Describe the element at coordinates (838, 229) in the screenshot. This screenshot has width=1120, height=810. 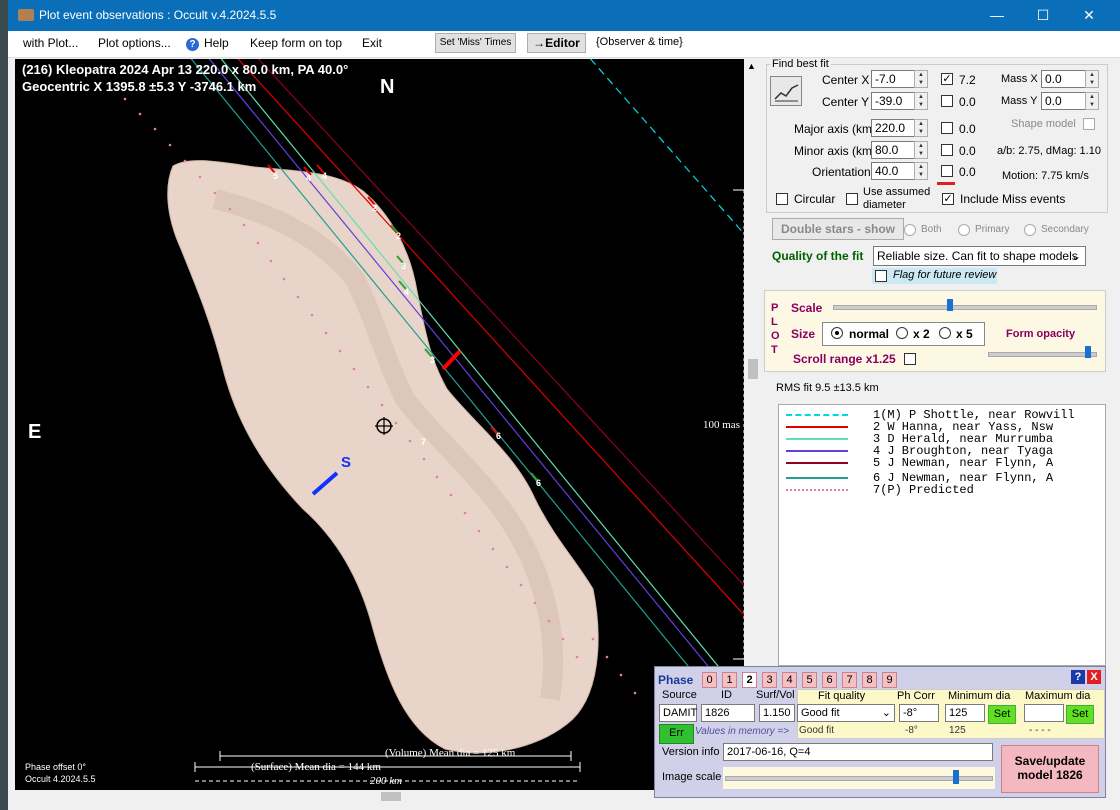
I see `double-stars-button: Double stars - show` at that location.